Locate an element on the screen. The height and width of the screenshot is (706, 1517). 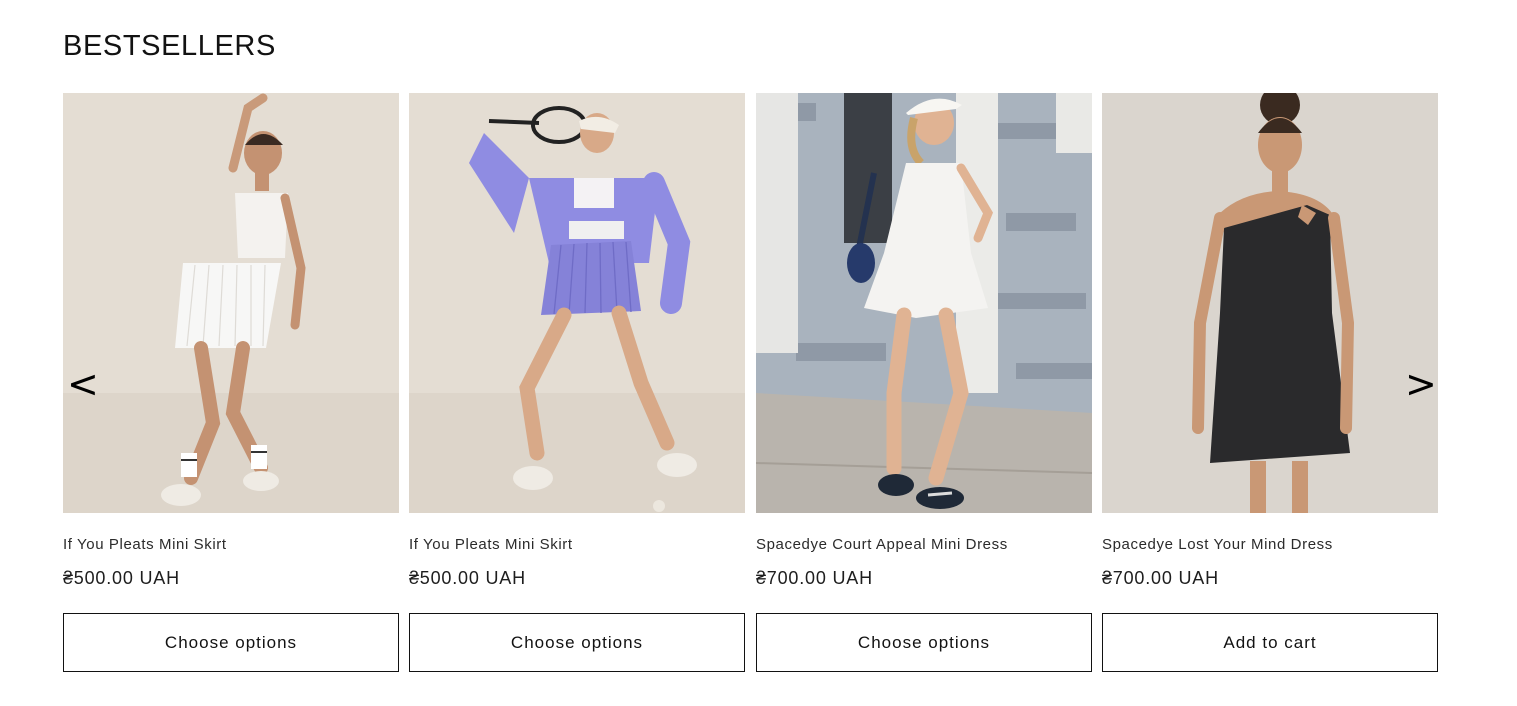
chevron-right-icon: > is located at coordinates (1421, 384).